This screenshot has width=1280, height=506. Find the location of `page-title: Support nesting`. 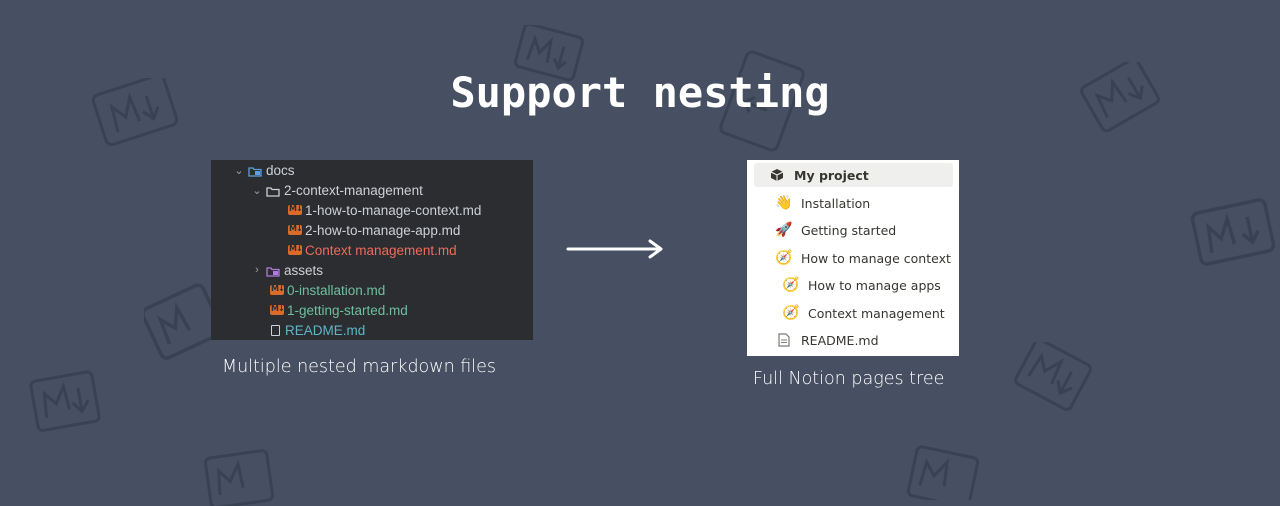

page-title: Support nesting is located at coordinates (640, 92).